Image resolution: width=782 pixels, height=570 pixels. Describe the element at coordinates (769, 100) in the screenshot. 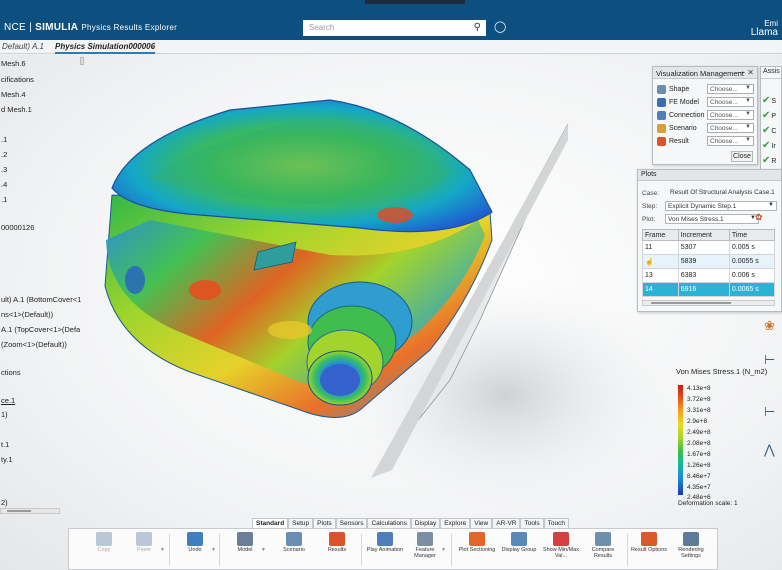

I see `check-icon: ✔S` at that location.